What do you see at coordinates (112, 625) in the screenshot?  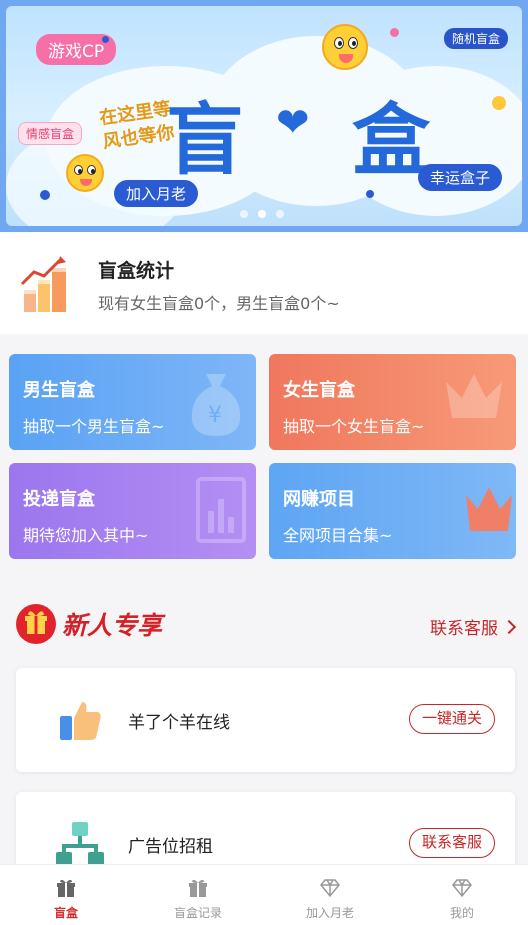 I see `section-title: 新人专享` at bounding box center [112, 625].